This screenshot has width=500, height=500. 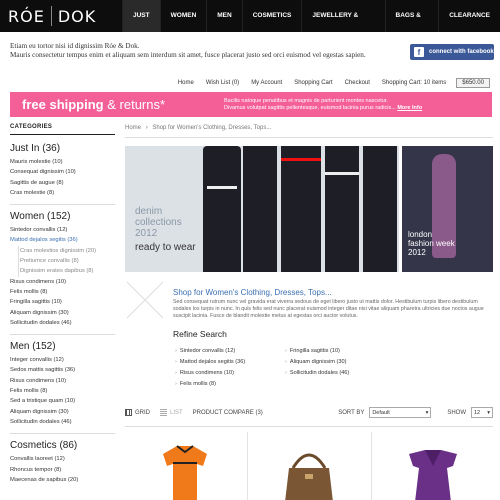 I want to click on brand-logo: RÓE DOK, so click(x=52, y=16).